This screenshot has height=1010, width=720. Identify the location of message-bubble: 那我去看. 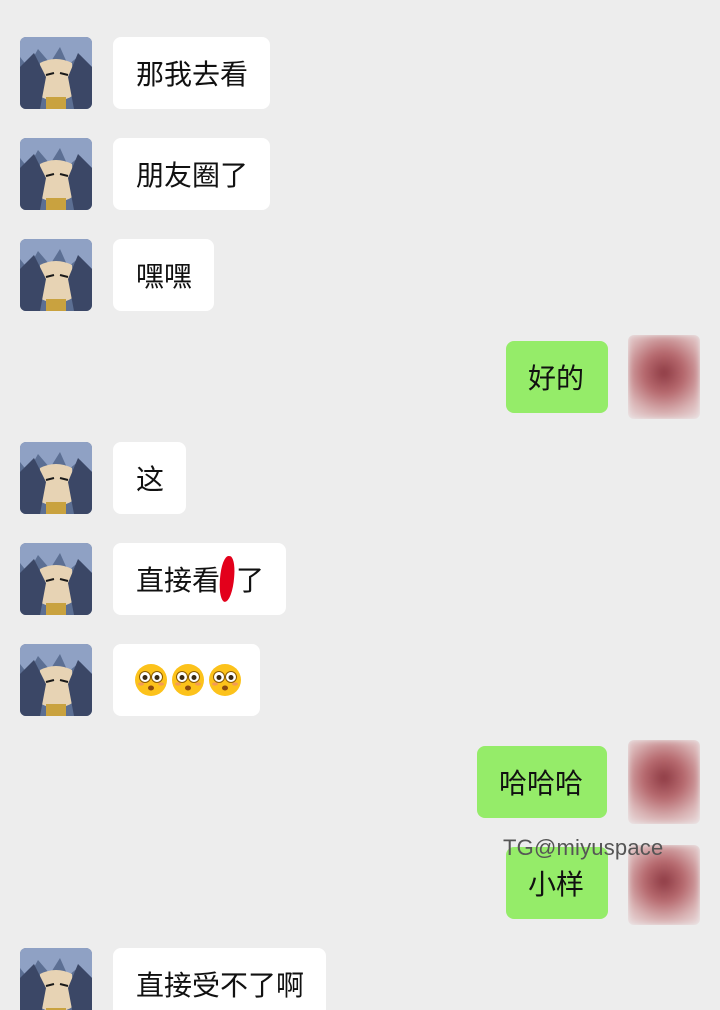
(192, 73).